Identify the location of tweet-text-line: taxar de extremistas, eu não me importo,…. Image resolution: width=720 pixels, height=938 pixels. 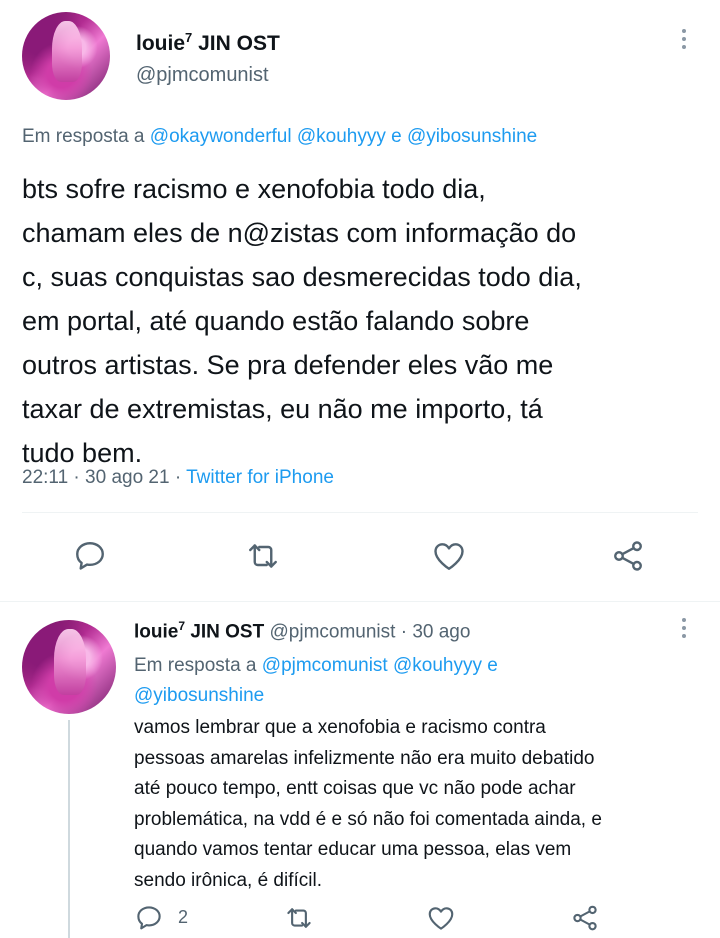
(282, 409).